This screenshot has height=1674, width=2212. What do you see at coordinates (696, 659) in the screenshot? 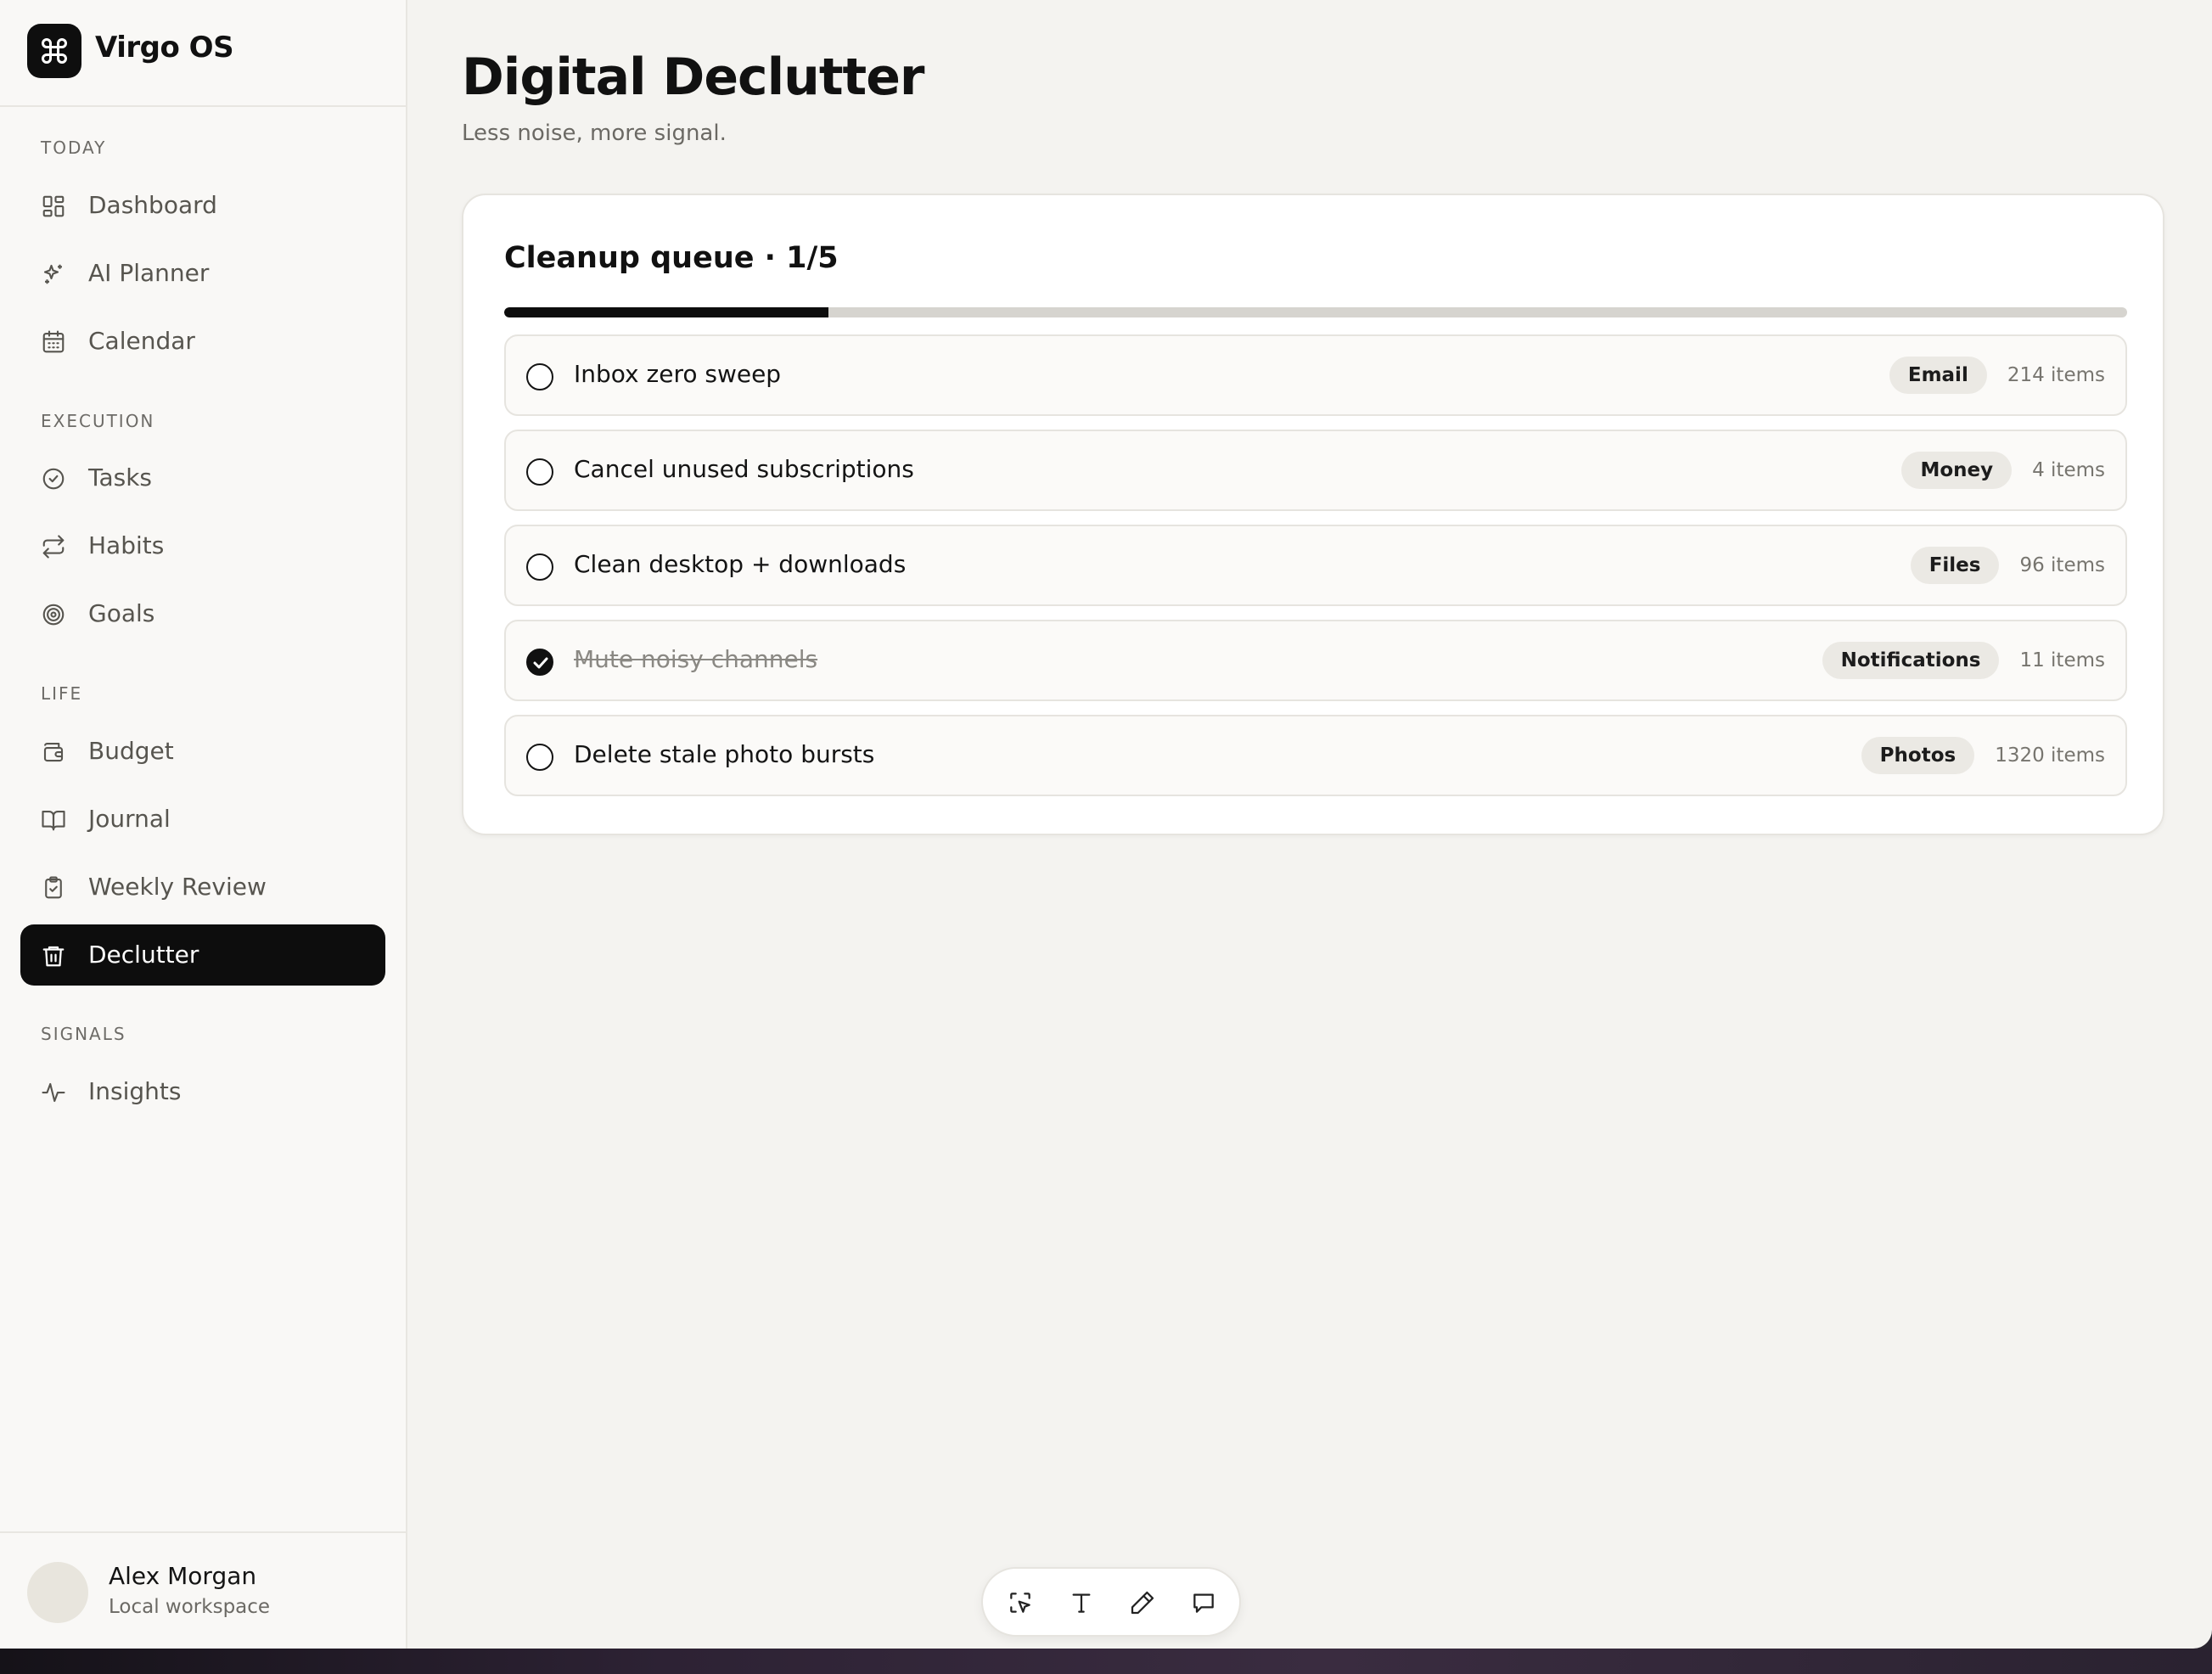
I see `item-title: Mute noisy channels` at bounding box center [696, 659].